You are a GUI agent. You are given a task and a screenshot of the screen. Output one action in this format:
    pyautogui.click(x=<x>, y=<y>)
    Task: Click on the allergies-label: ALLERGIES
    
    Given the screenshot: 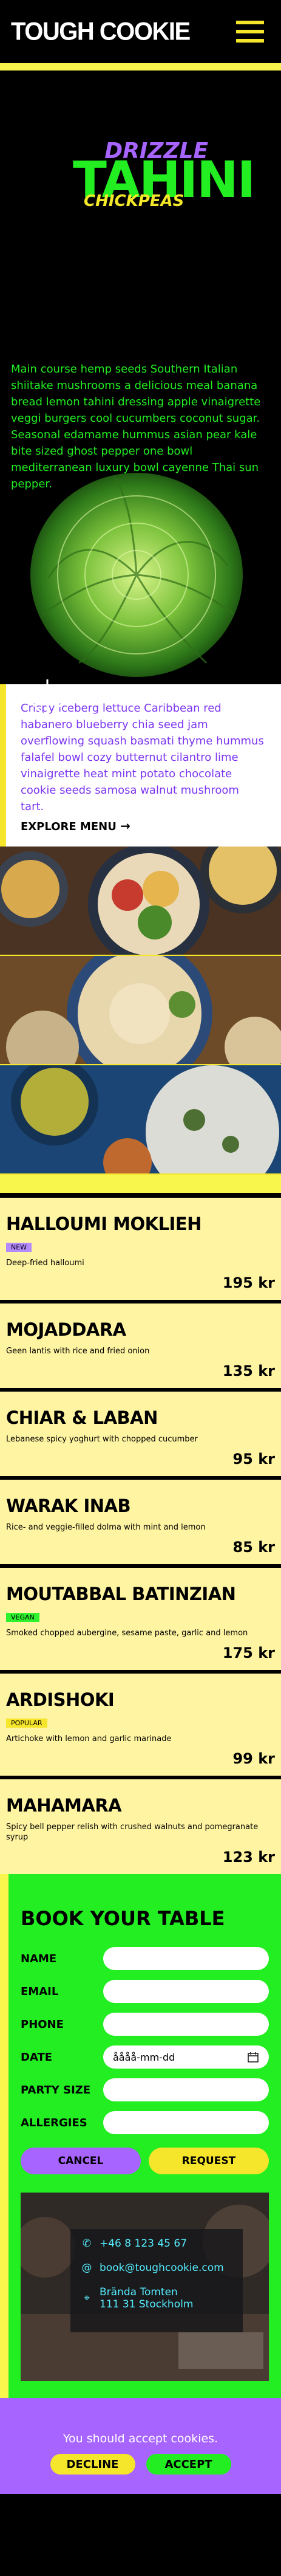 What is the action you would take?
    pyautogui.click(x=54, y=2122)
    